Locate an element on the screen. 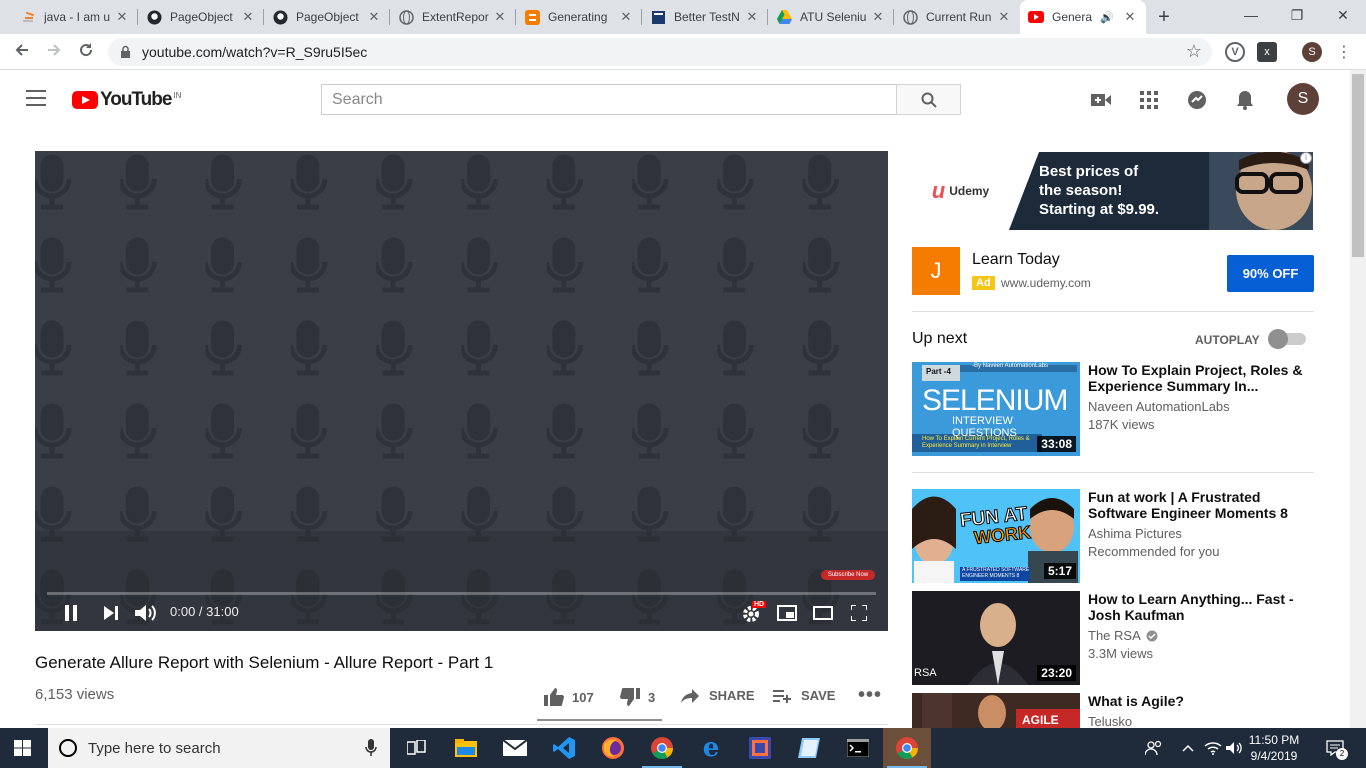 This screenshot has height=768, width=1366. channel-name: The RSA is located at coordinates (1123, 635).